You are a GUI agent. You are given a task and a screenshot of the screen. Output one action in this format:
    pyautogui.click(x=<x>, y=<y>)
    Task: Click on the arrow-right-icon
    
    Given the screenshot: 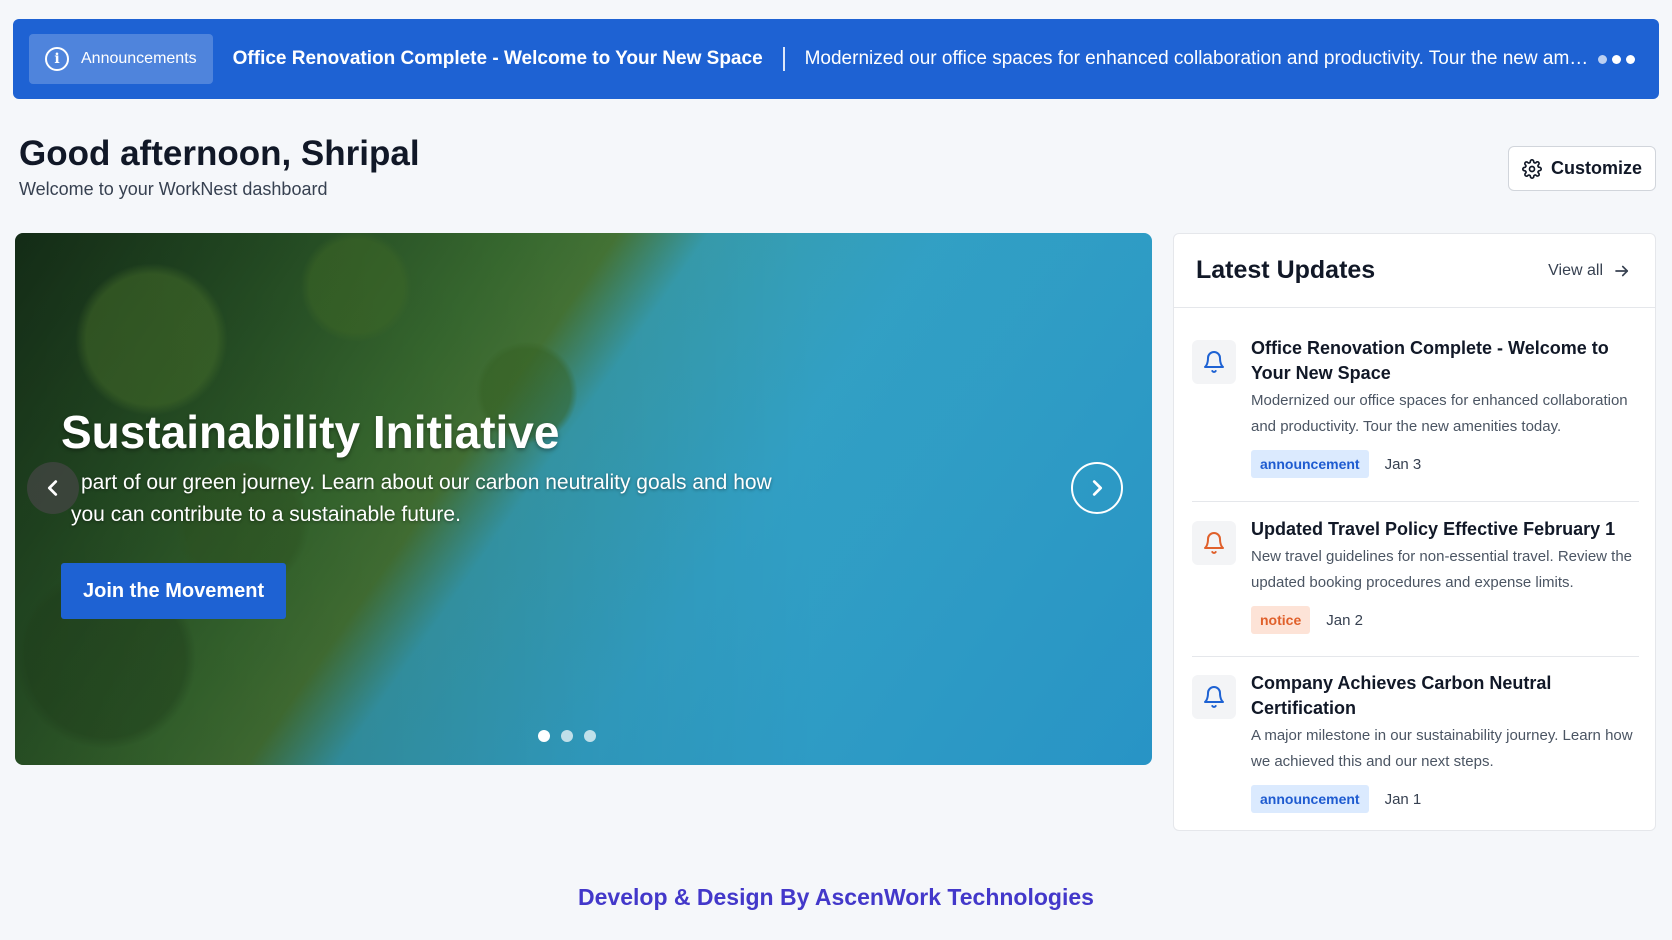 What is the action you would take?
    pyautogui.click(x=1622, y=270)
    